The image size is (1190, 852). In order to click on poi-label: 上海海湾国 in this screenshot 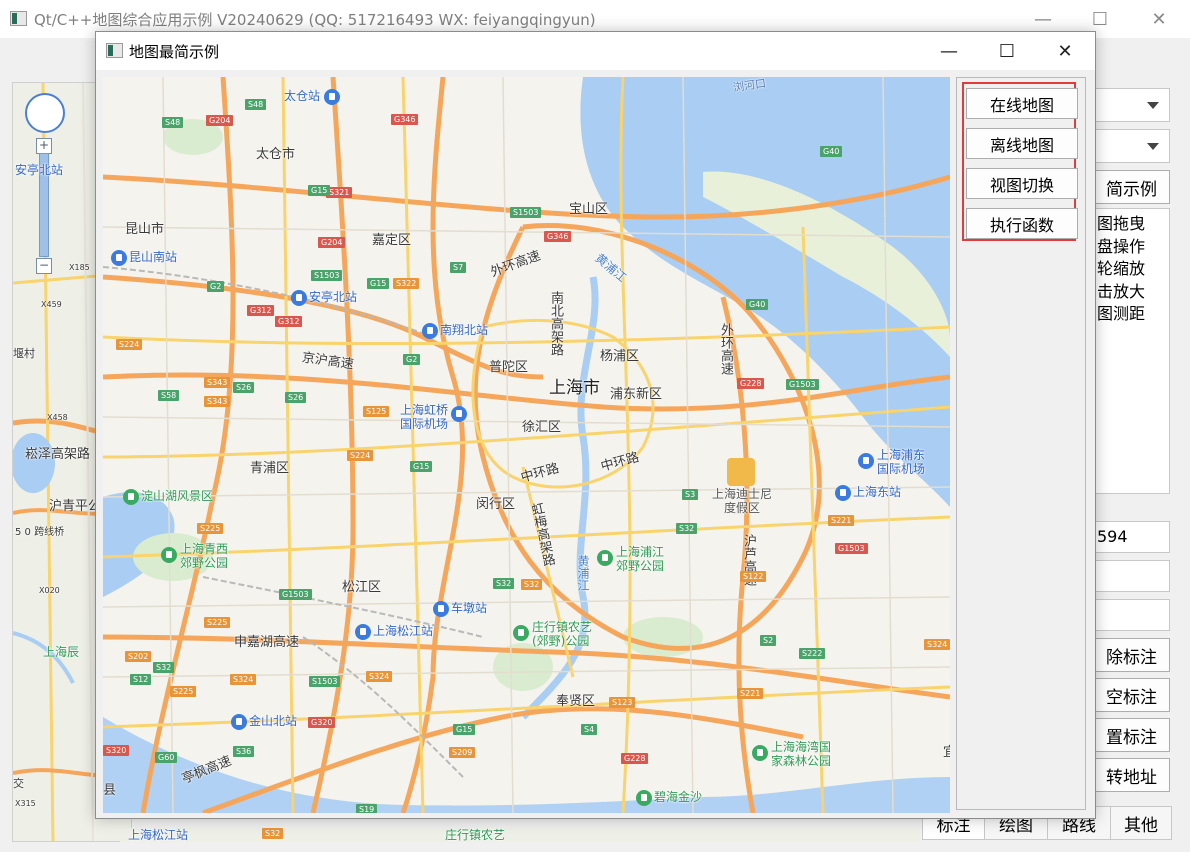, I will do `click(801, 747)`.